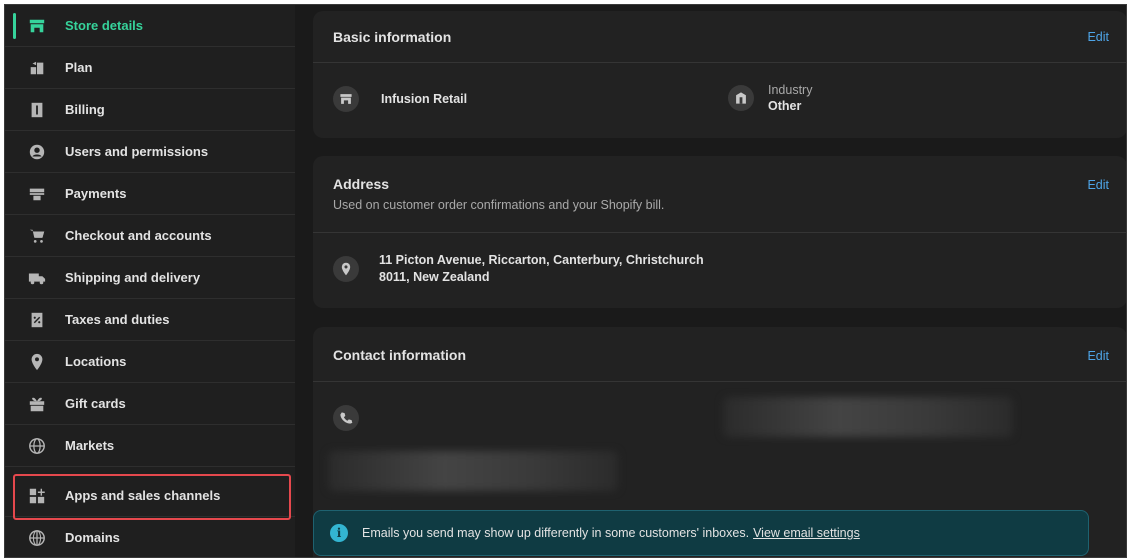  What do you see at coordinates (143, 495) in the screenshot?
I see `sidebar-item-label: Apps and sales channels` at bounding box center [143, 495].